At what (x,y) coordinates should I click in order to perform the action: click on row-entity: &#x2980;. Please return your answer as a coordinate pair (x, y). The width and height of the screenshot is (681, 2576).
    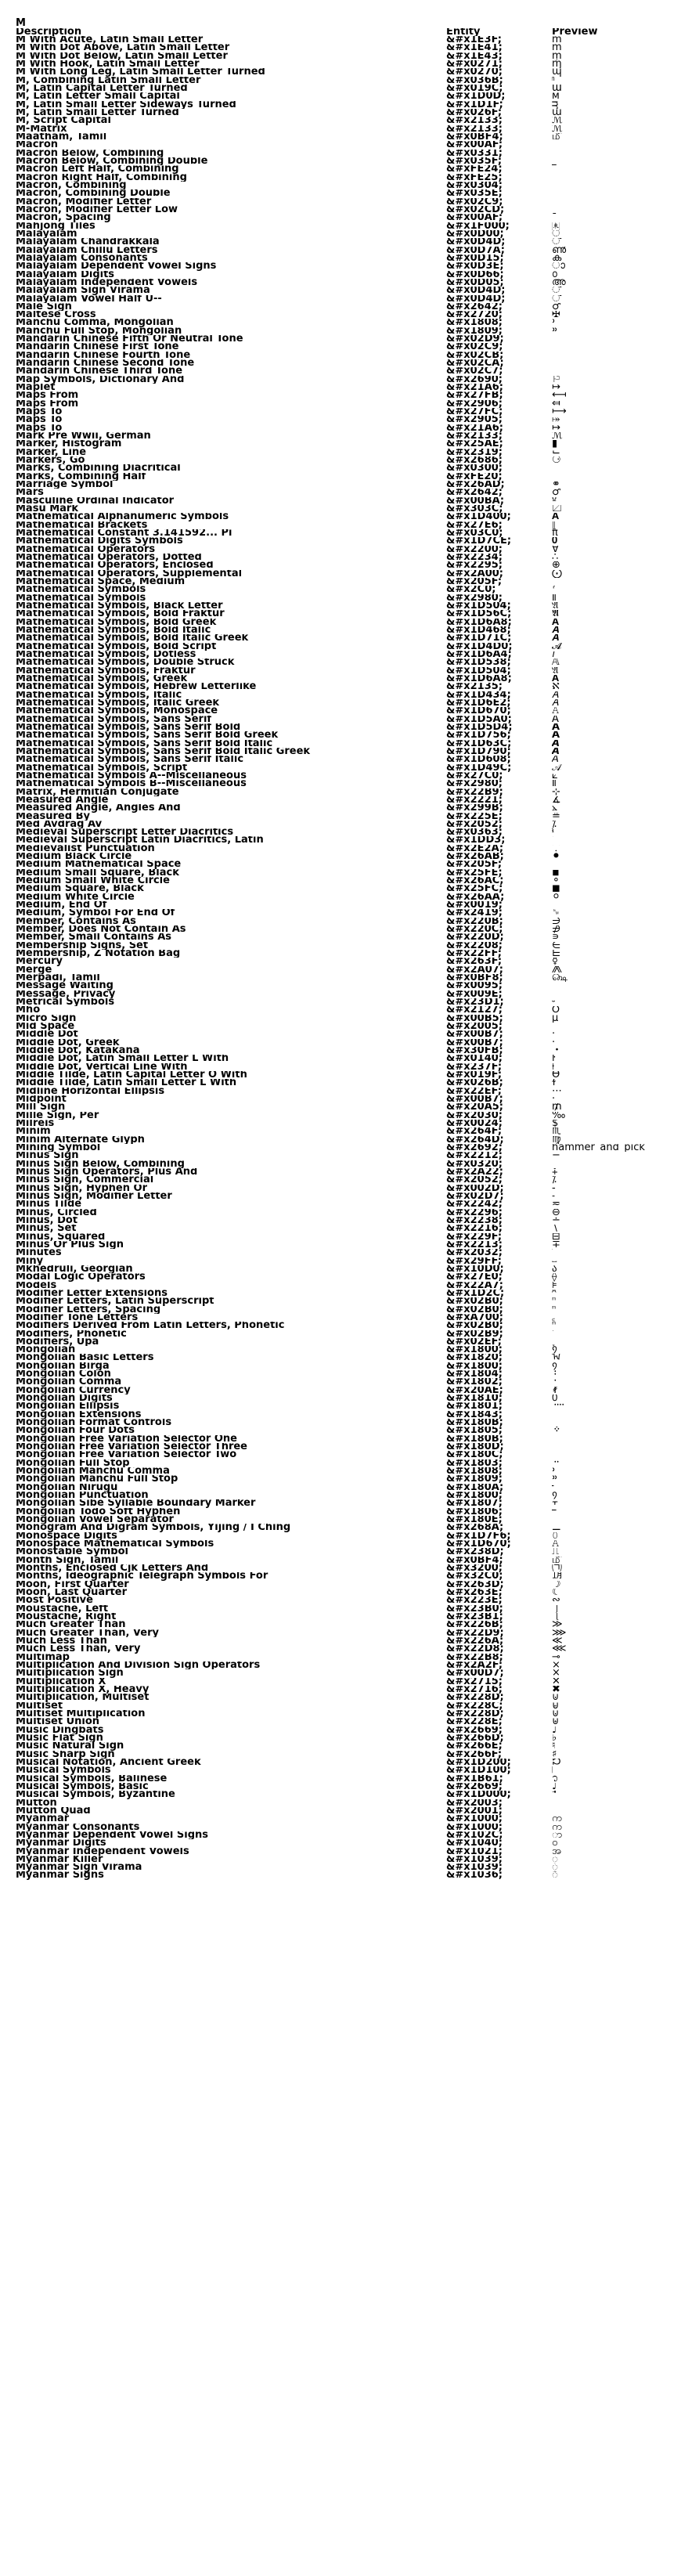
    Looking at the image, I should click on (474, 784).